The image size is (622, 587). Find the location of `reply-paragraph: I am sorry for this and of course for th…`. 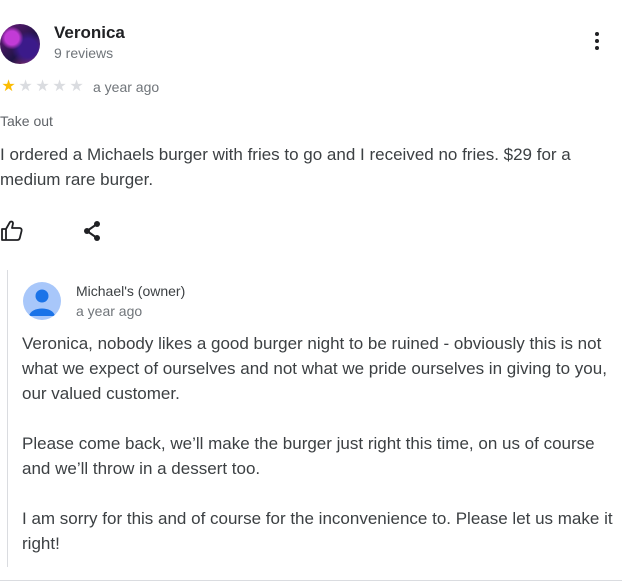

reply-paragraph: I am sorry for this and of course for th… is located at coordinates (317, 531).